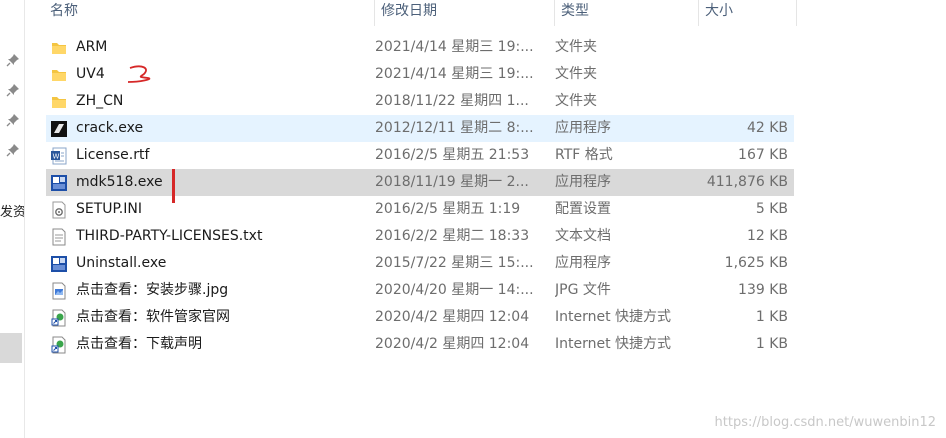 The height and width of the screenshot is (438, 946). What do you see at coordinates (209, 13) in the screenshot?
I see `column-header-name: 名称` at bounding box center [209, 13].